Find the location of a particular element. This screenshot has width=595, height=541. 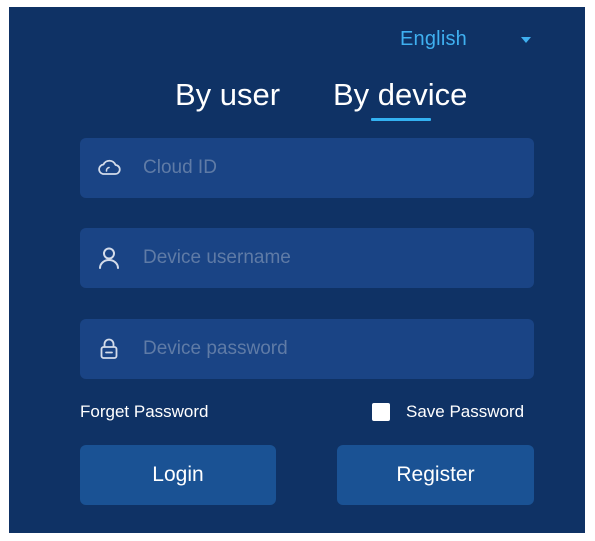

device-username-field is located at coordinates (307, 258).